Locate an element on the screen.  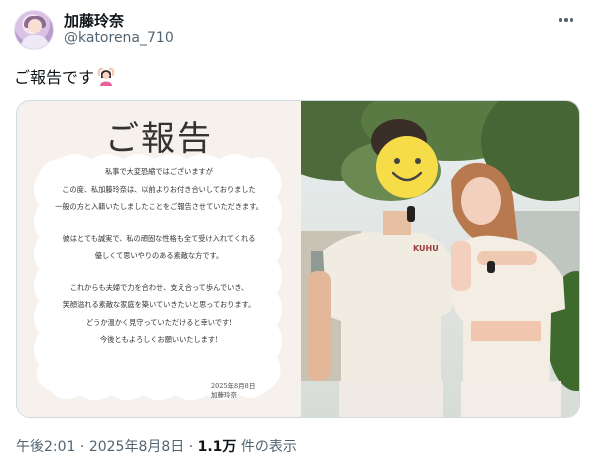
notice-signature-block: 2025年8月8日 加藤玲奈 is located at coordinates (233, 391).